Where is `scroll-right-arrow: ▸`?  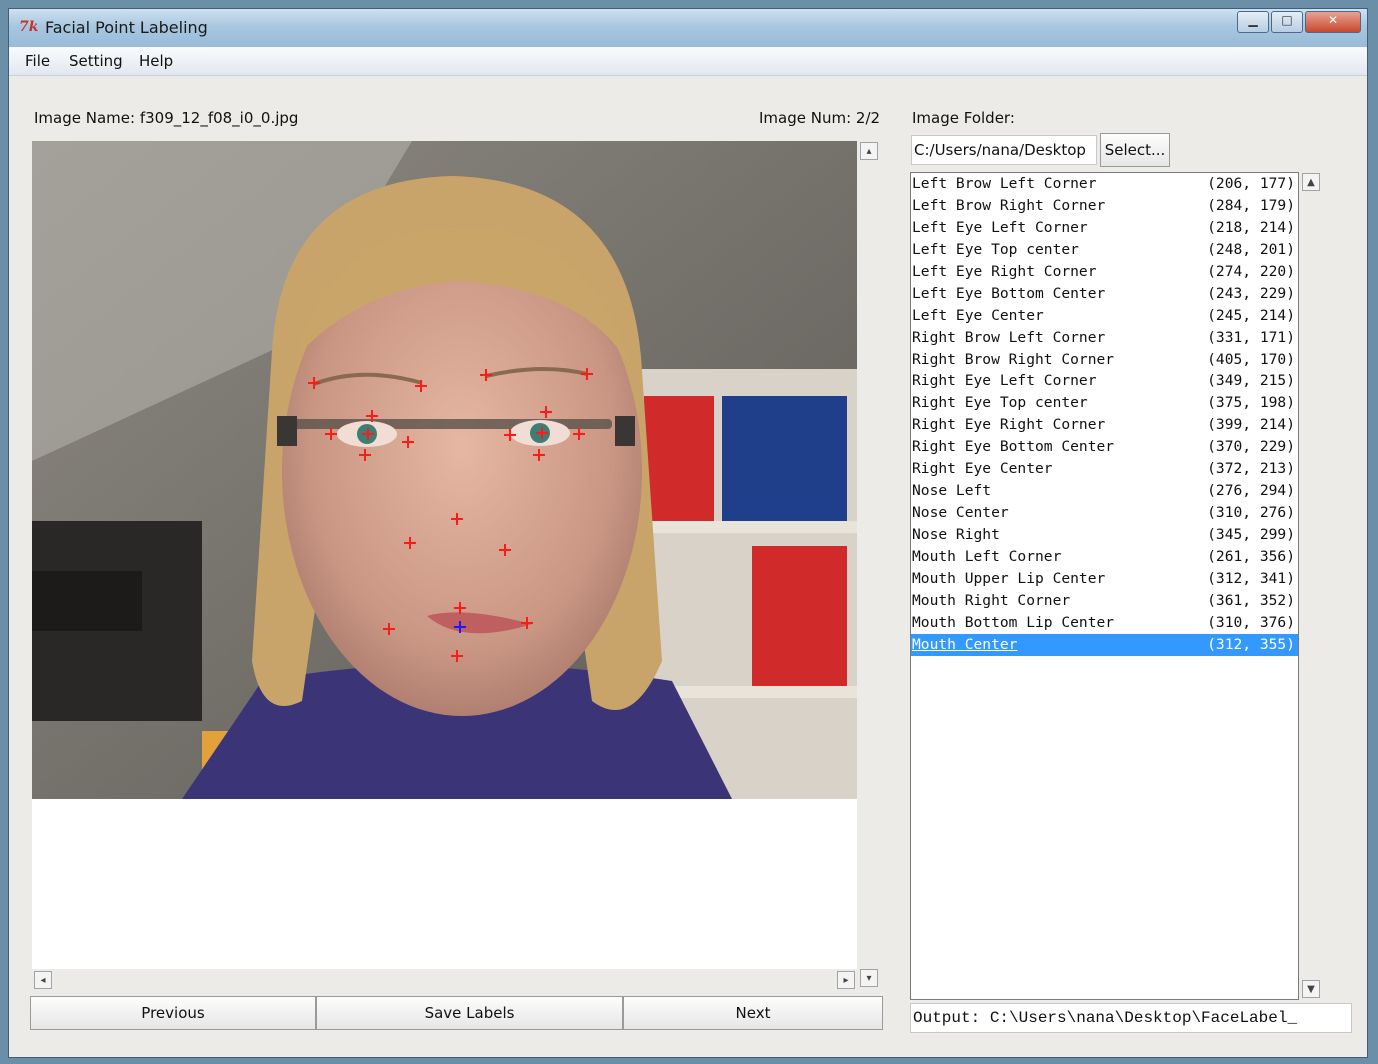 scroll-right-arrow: ▸ is located at coordinates (846, 980).